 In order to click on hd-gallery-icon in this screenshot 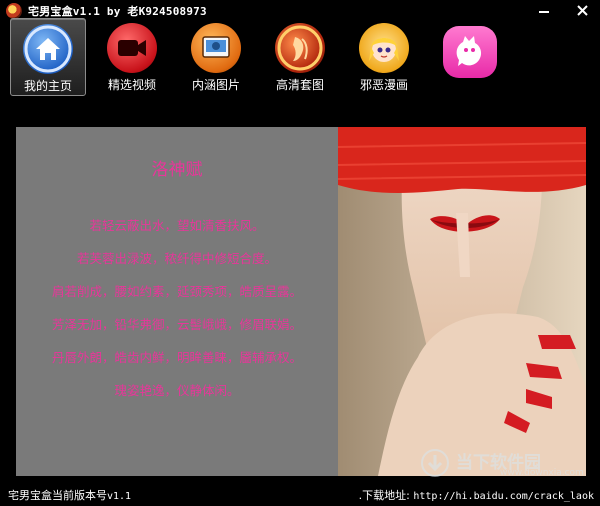, I will do `click(300, 48)`.